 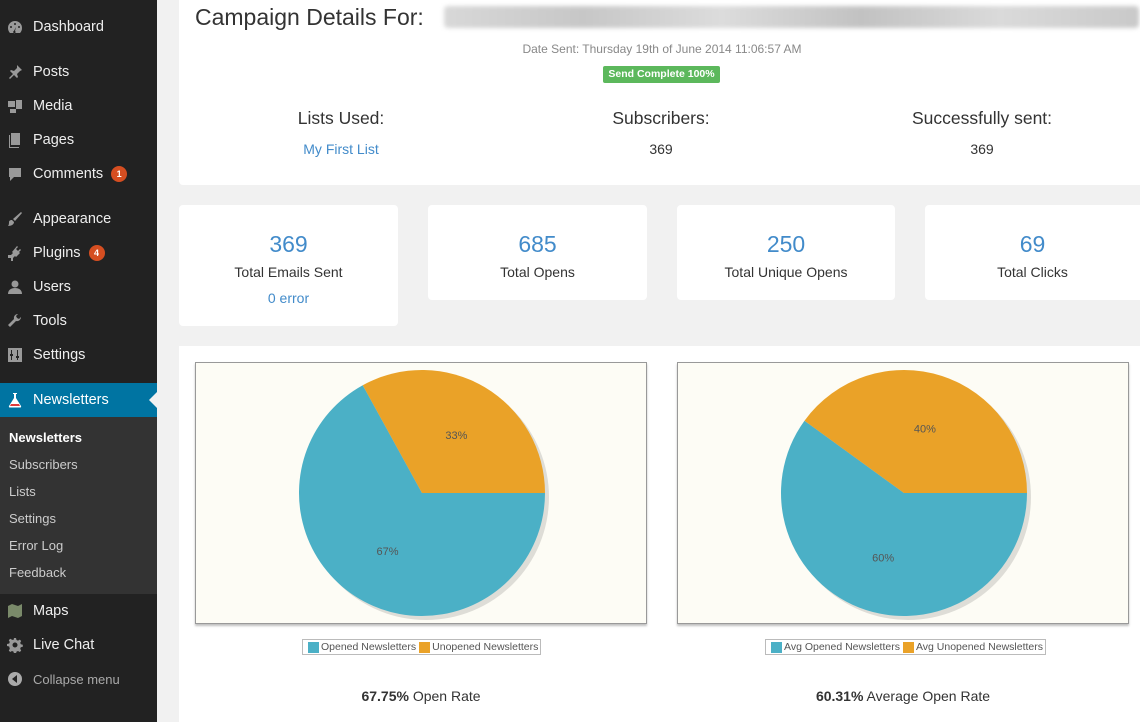 I want to click on menu-item-tools: Tools, so click(x=78, y=321).